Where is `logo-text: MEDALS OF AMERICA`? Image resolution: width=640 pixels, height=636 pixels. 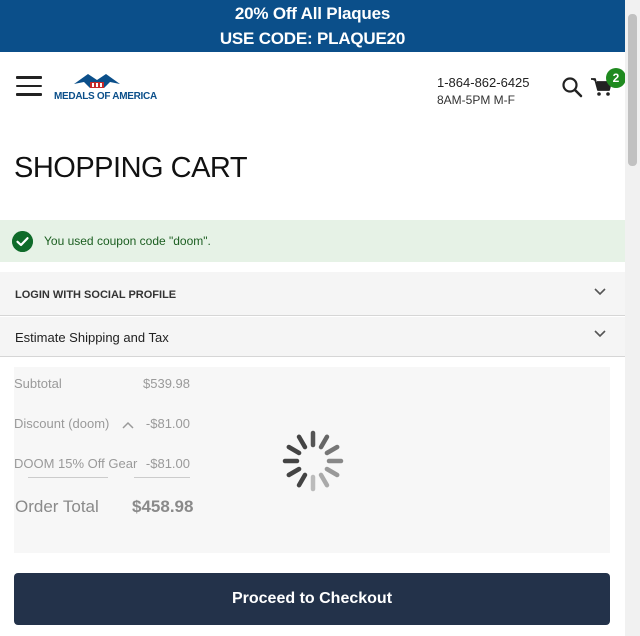
logo-text: MEDALS OF AMERICA is located at coordinates (105, 96).